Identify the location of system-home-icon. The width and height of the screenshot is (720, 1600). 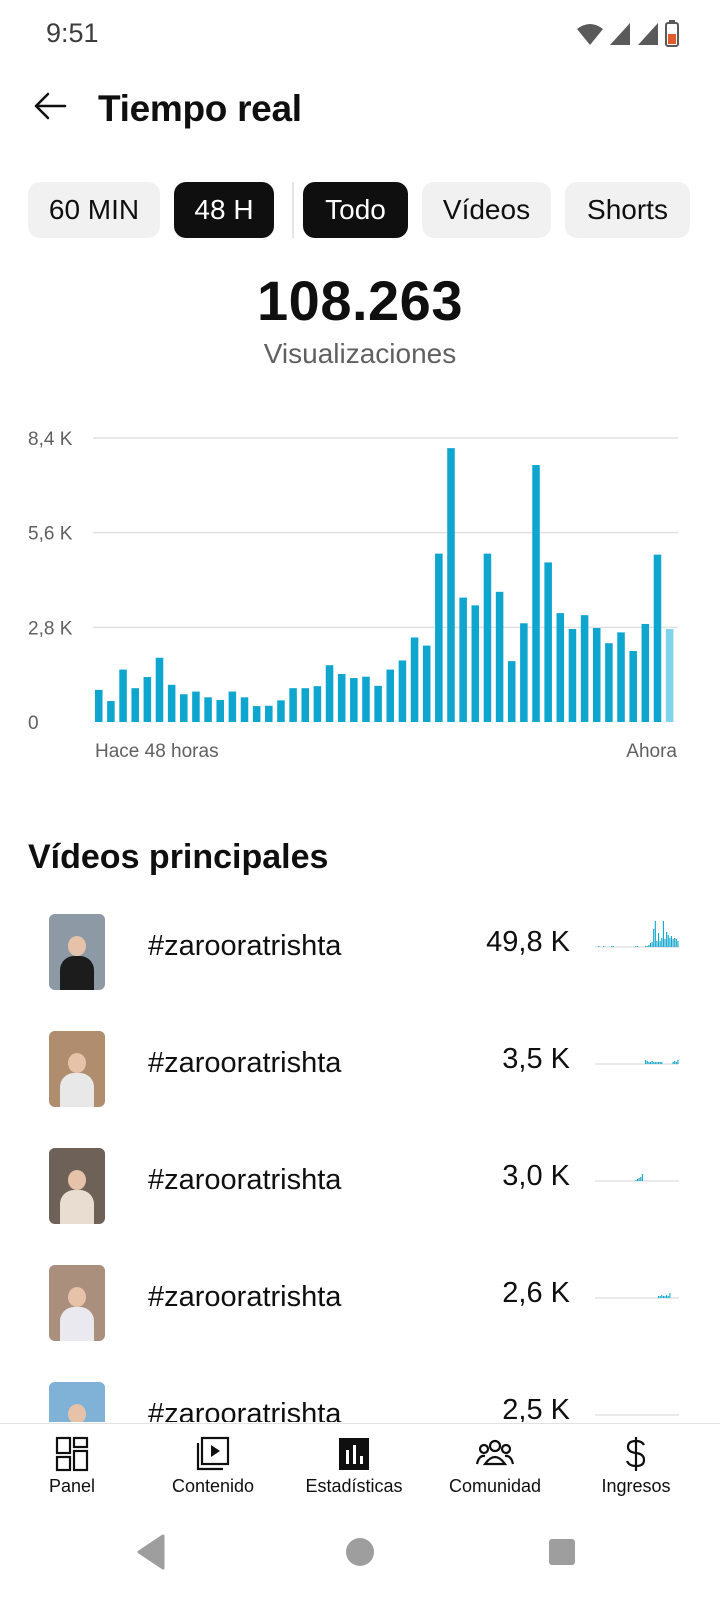
(360, 1552).